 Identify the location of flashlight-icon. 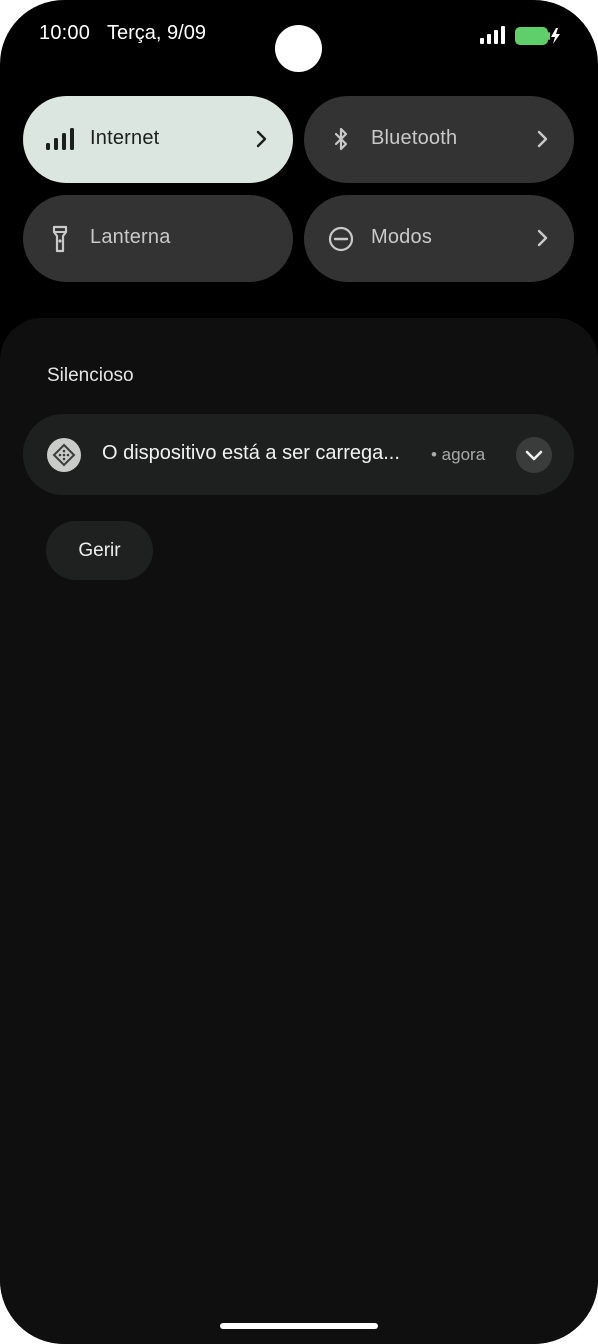
(60, 239).